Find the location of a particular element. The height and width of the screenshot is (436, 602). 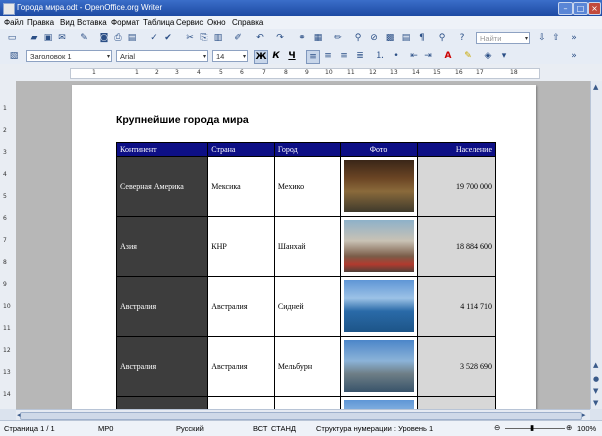

cell-continent: Австралия is located at coordinates (162, 366).